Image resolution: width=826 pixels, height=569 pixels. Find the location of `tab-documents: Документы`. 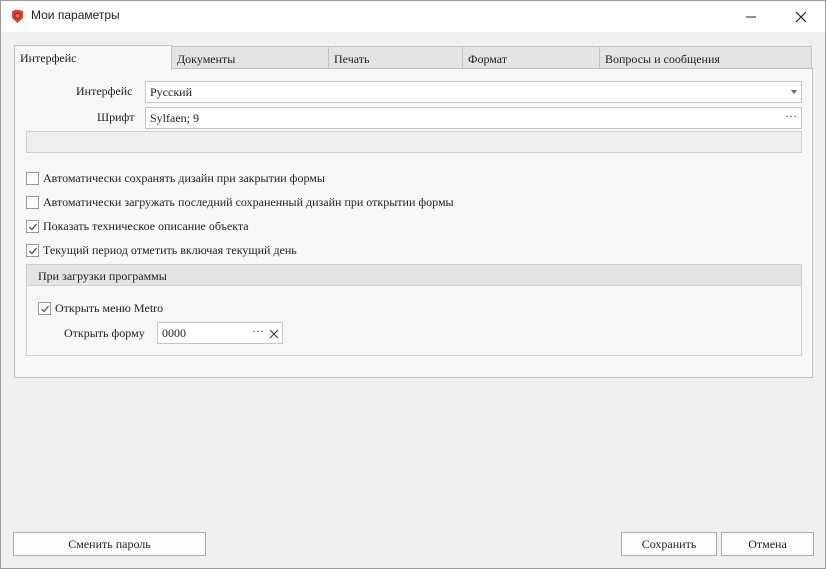

tab-documents: Документы is located at coordinates (250, 57).